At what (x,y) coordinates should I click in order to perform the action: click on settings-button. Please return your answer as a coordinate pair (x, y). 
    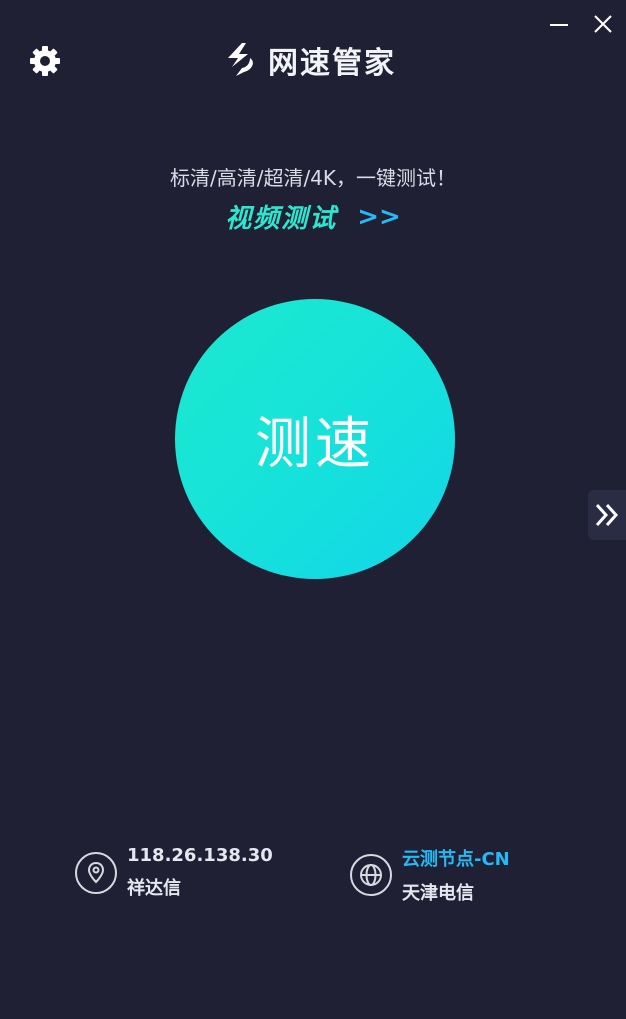
    Looking at the image, I should click on (45, 61).